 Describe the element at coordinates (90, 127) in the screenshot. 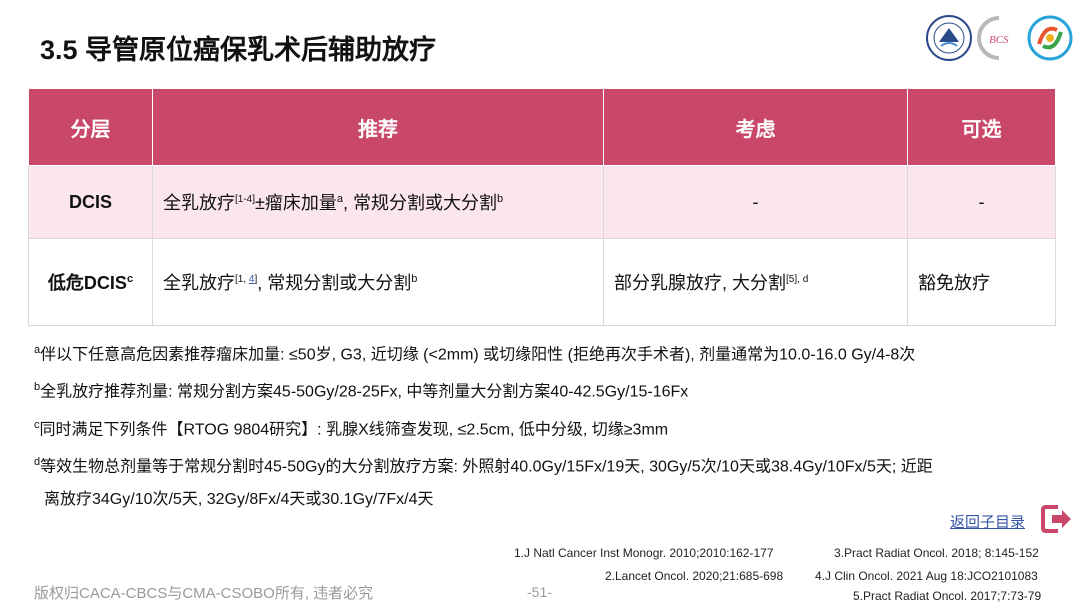

I see `header-layer: 分层` at that location.